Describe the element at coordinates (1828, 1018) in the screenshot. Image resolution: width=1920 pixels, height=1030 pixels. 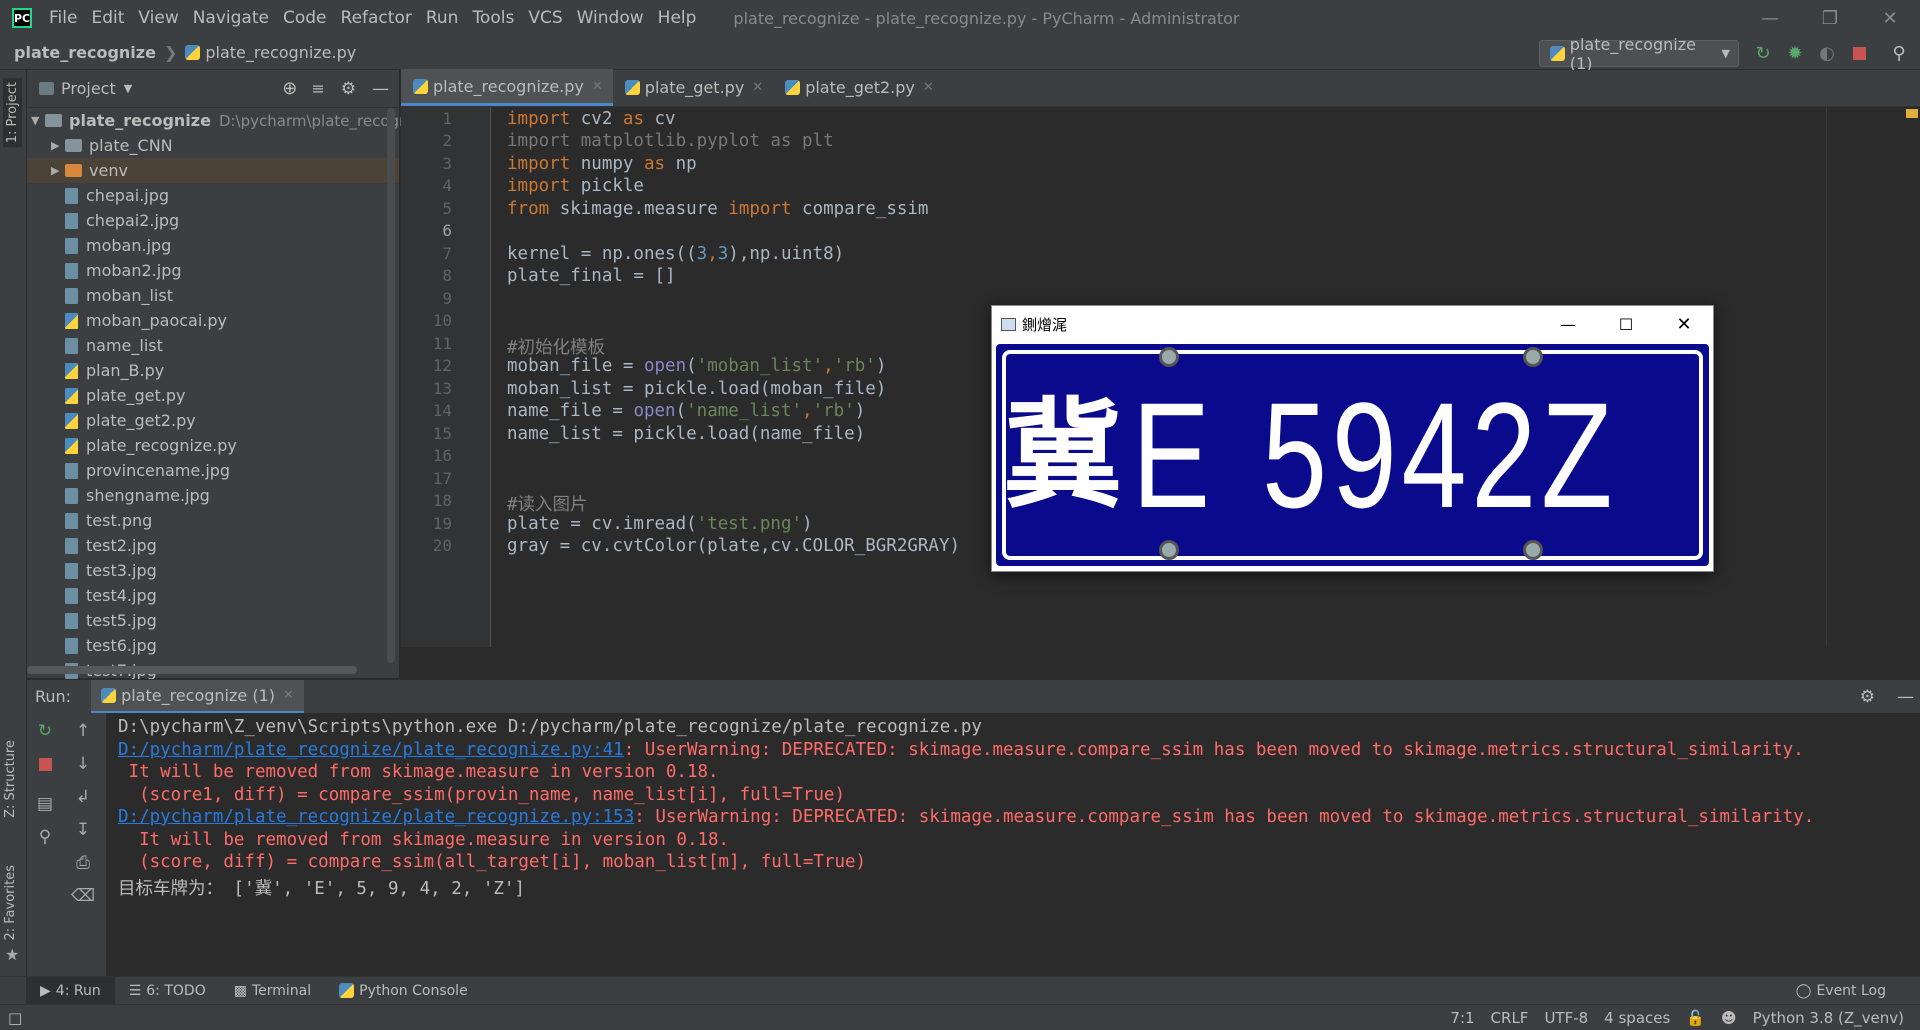
I see `status-interpreter: Python 3.8 (Z_venv)` at that location.